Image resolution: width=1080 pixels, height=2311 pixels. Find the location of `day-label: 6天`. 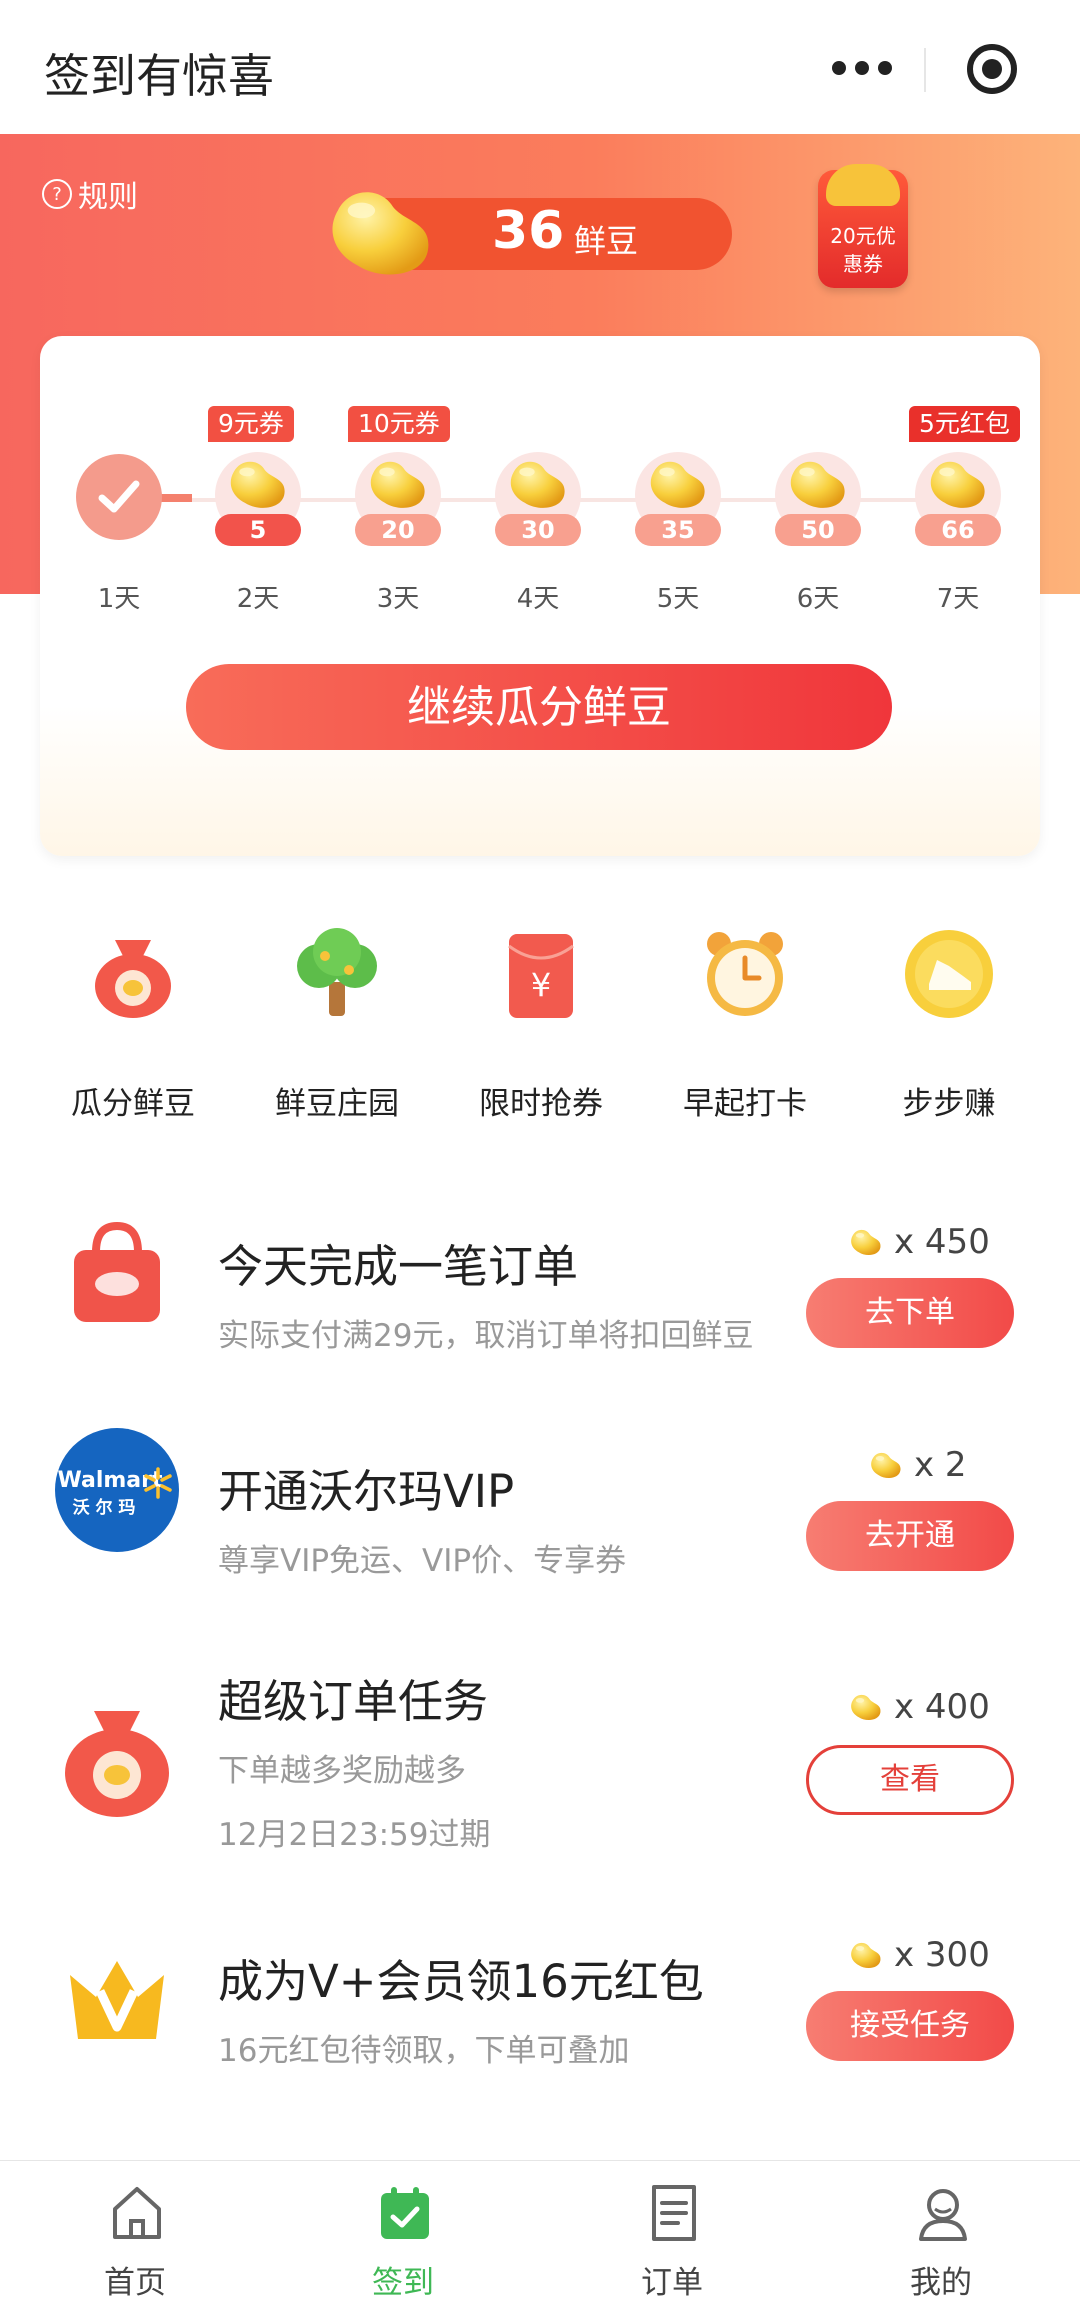

day-label: 6天 is located at coordinates (818, 599).